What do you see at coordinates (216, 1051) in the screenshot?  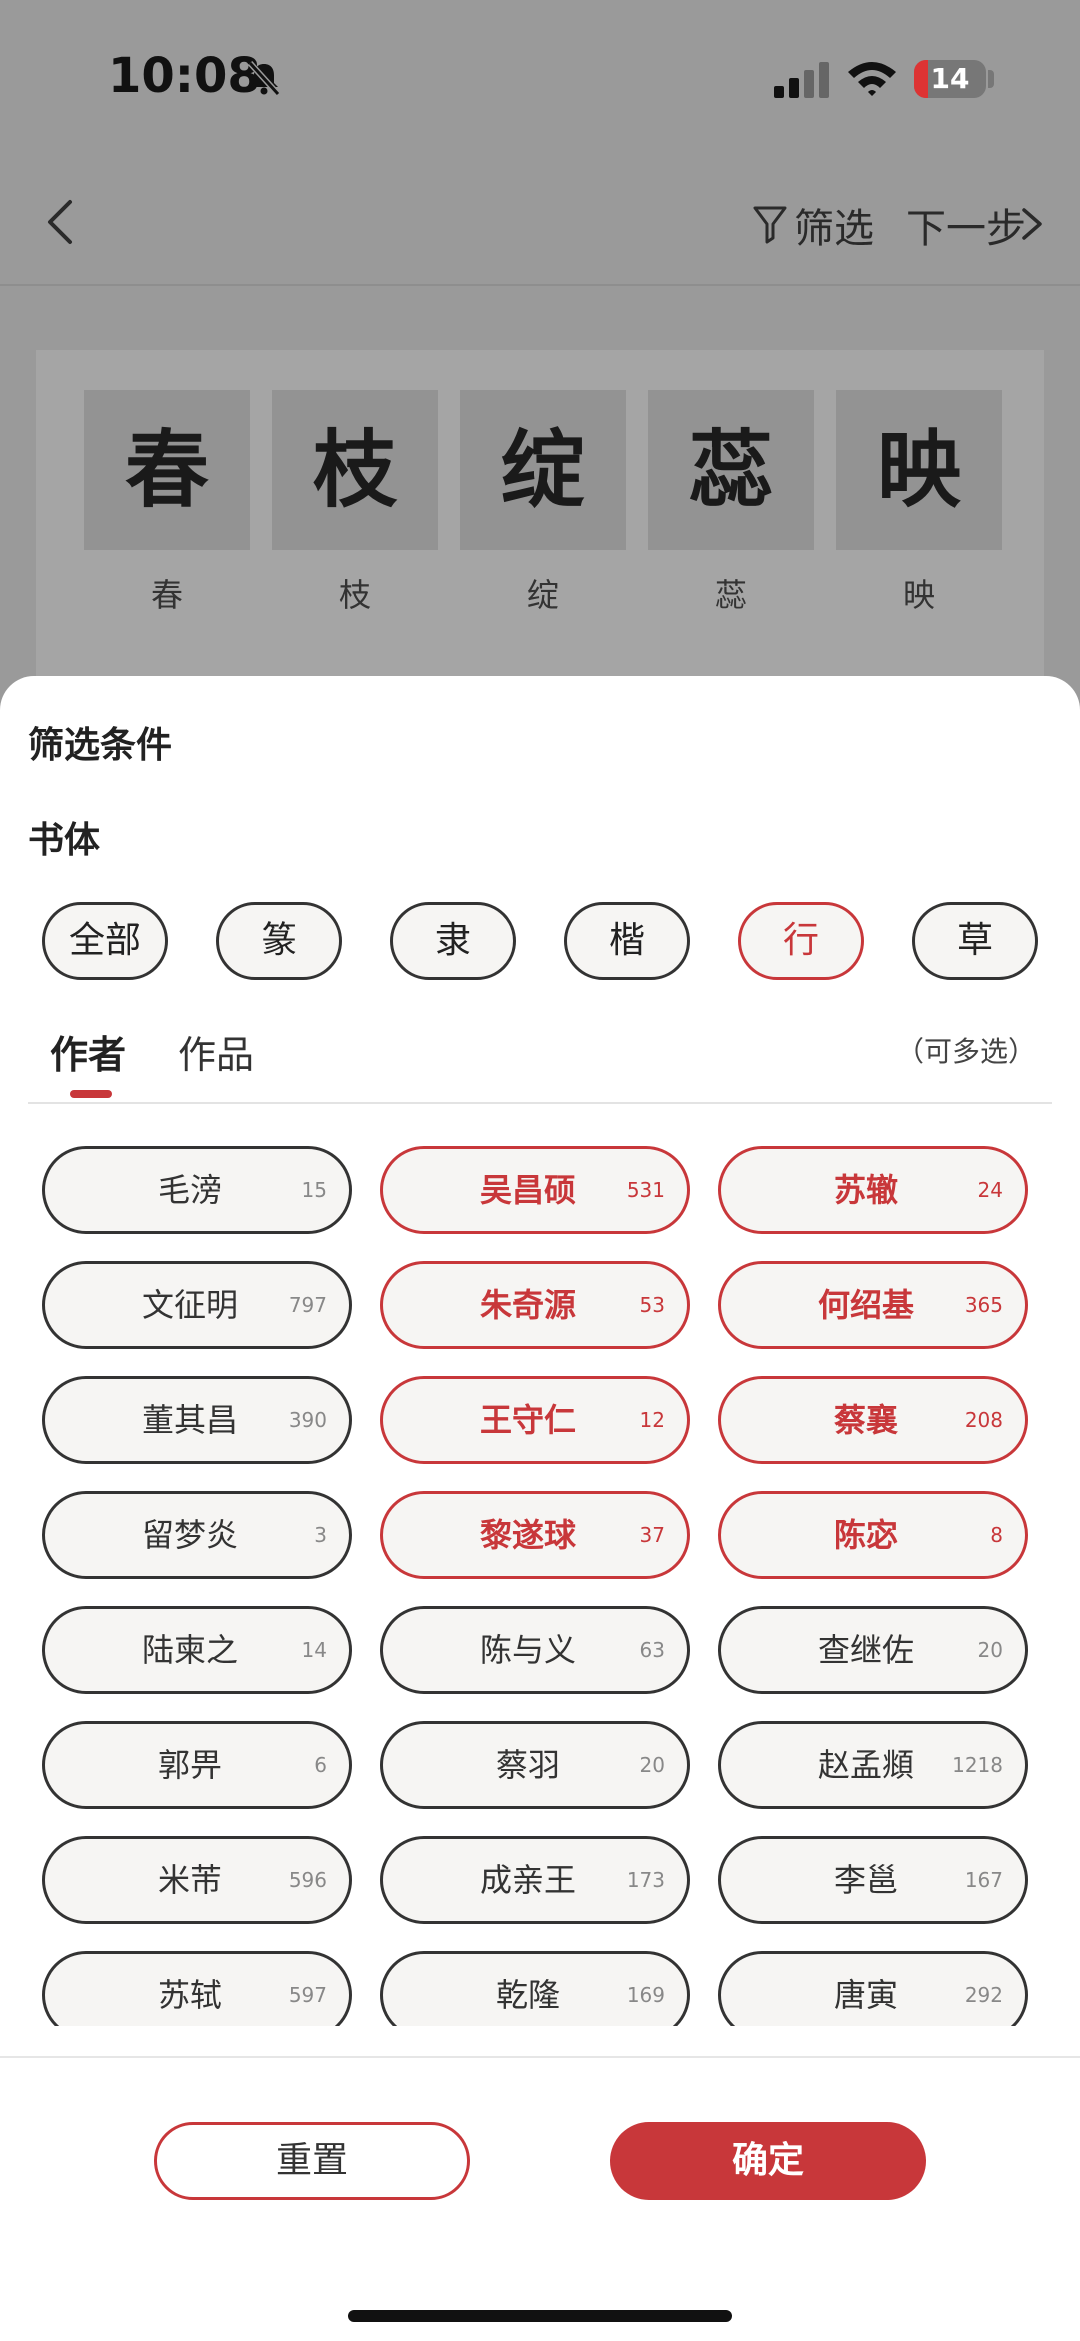 I see `tab-works: 作品` at bounding box center [216, 1051].